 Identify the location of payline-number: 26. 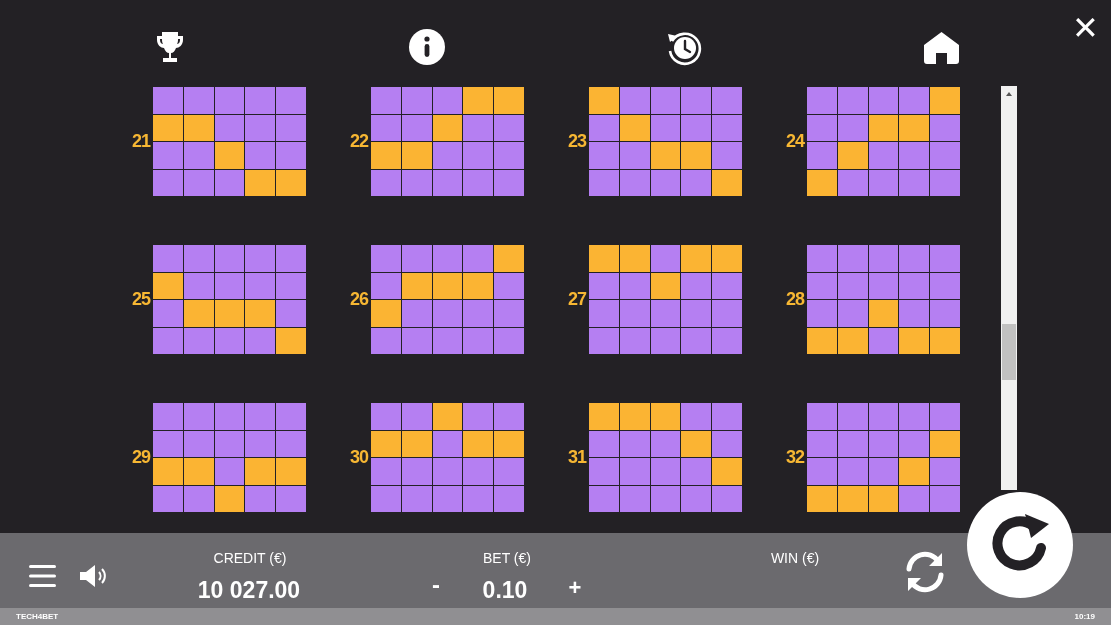
(359, 299).